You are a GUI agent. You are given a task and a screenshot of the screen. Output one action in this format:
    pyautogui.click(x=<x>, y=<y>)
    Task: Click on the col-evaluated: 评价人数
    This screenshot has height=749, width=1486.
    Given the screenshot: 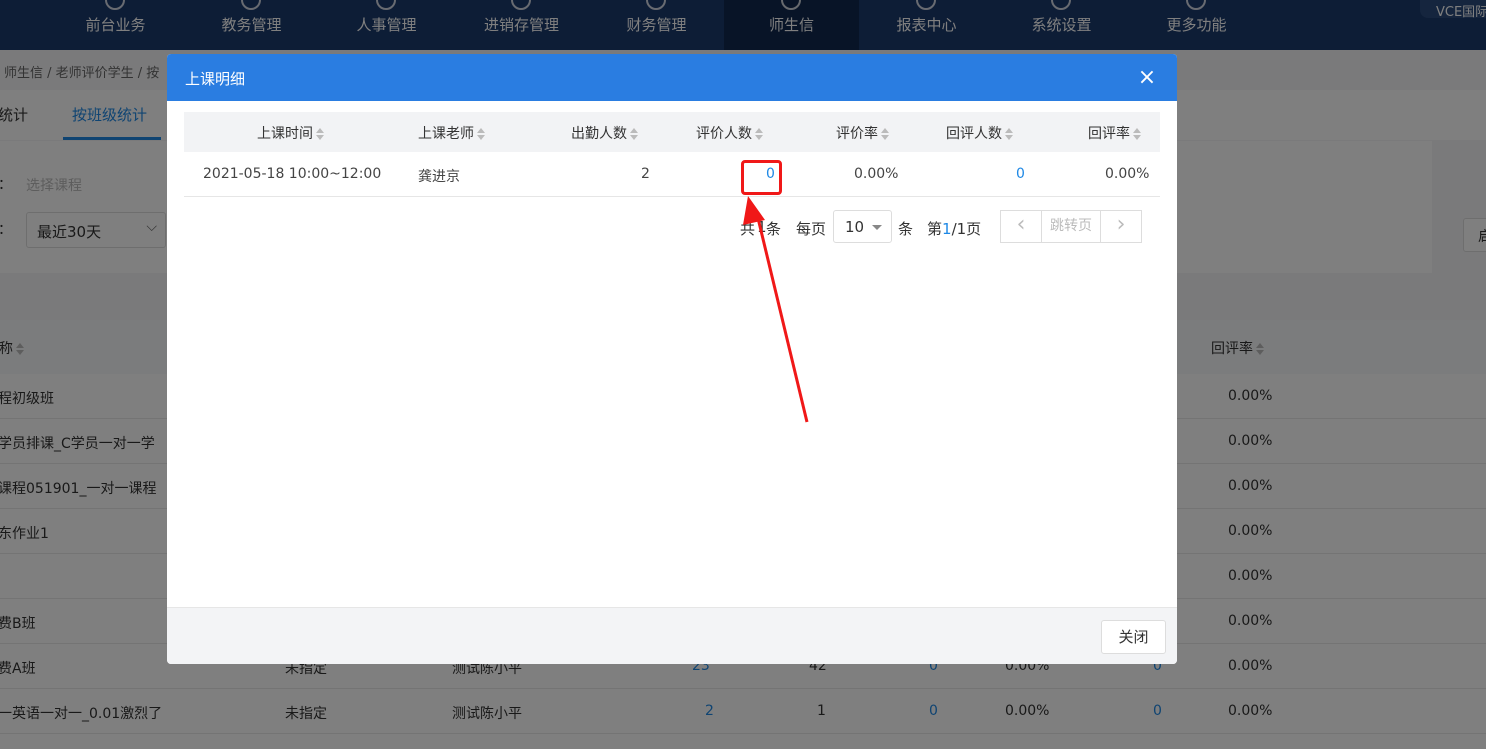 What is the action you would take?
    pyautogui.click(x=729, y=133)
    